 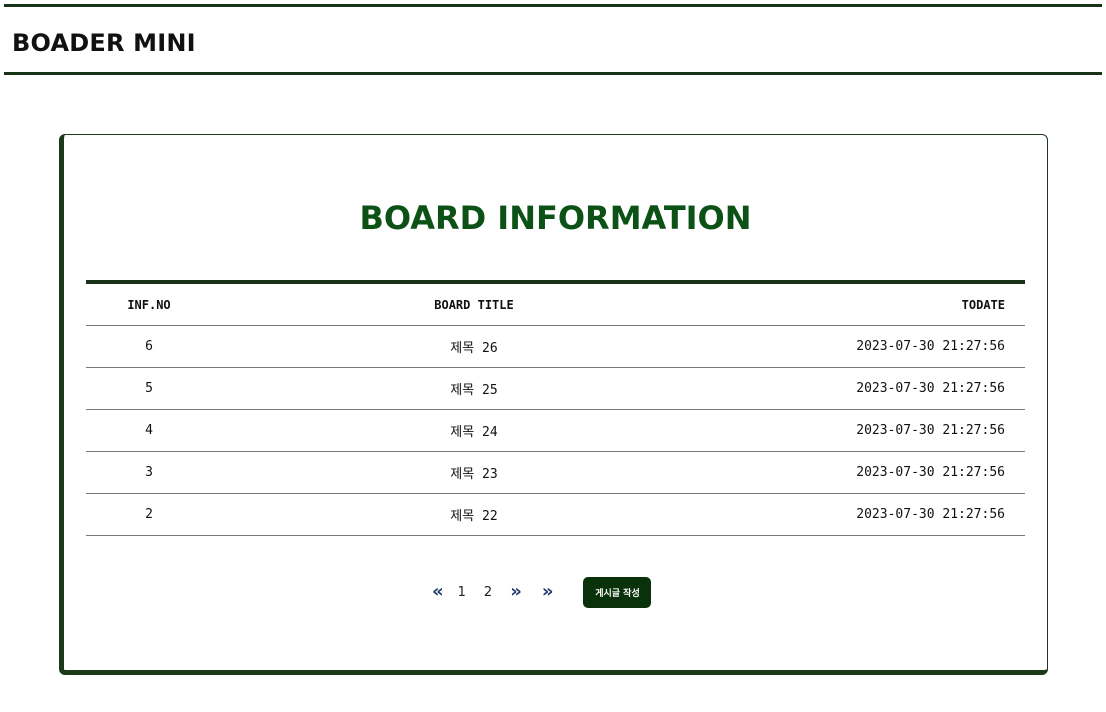 I want to click on last-page-icon: », so click(x=548, y=592).